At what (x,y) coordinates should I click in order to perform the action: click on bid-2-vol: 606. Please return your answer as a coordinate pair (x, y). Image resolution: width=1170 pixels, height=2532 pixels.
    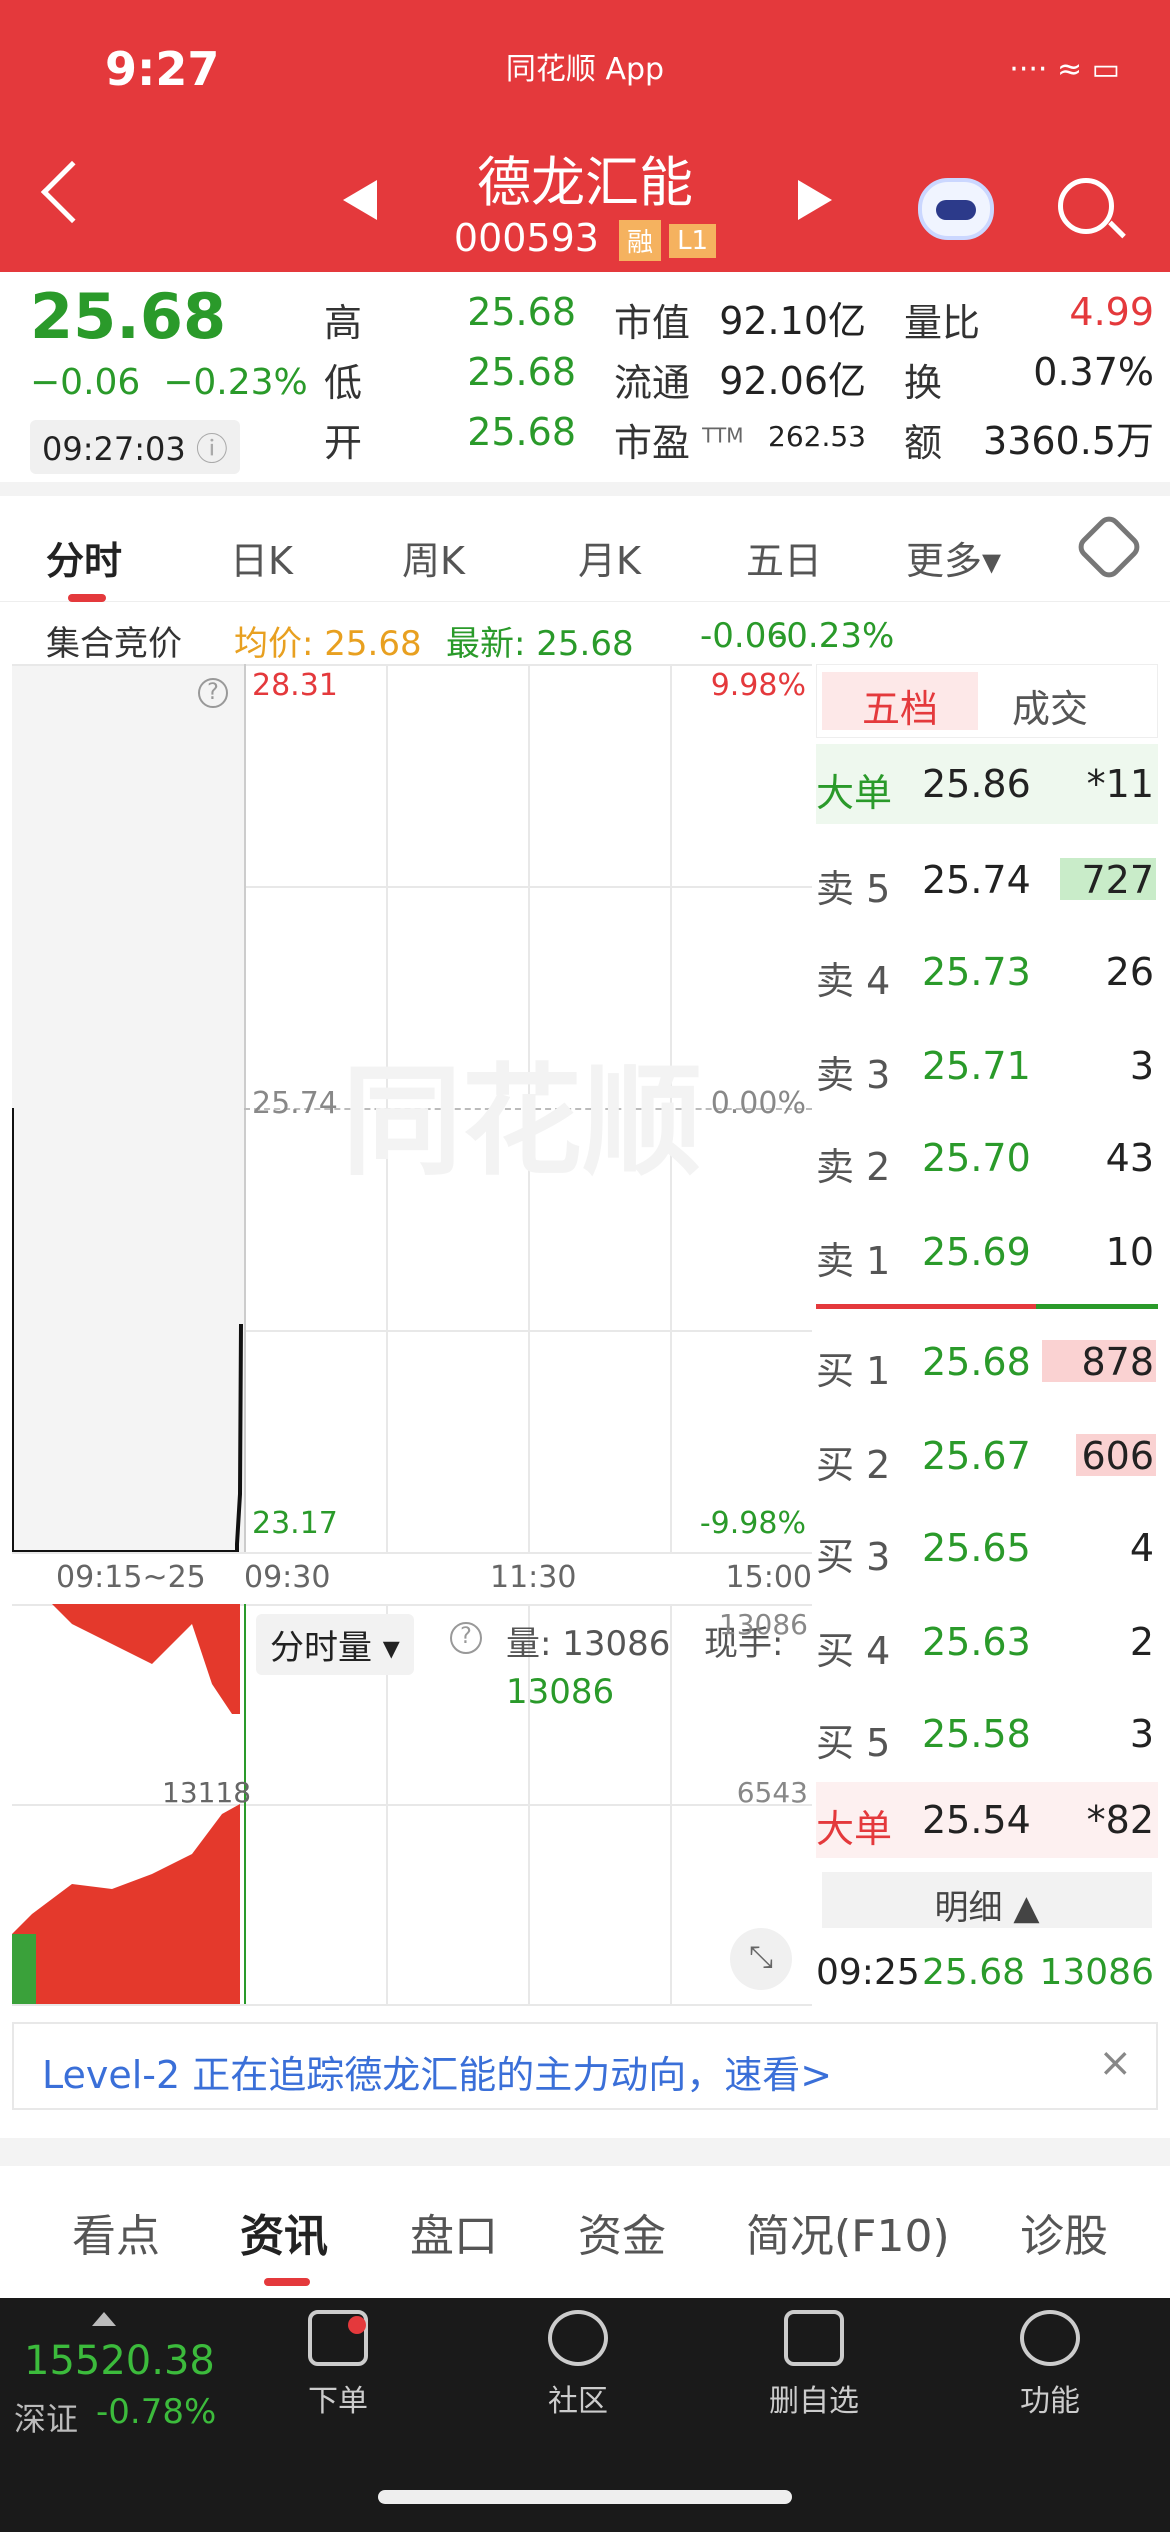
    Looking at the image, I should click on (1117, 1456).